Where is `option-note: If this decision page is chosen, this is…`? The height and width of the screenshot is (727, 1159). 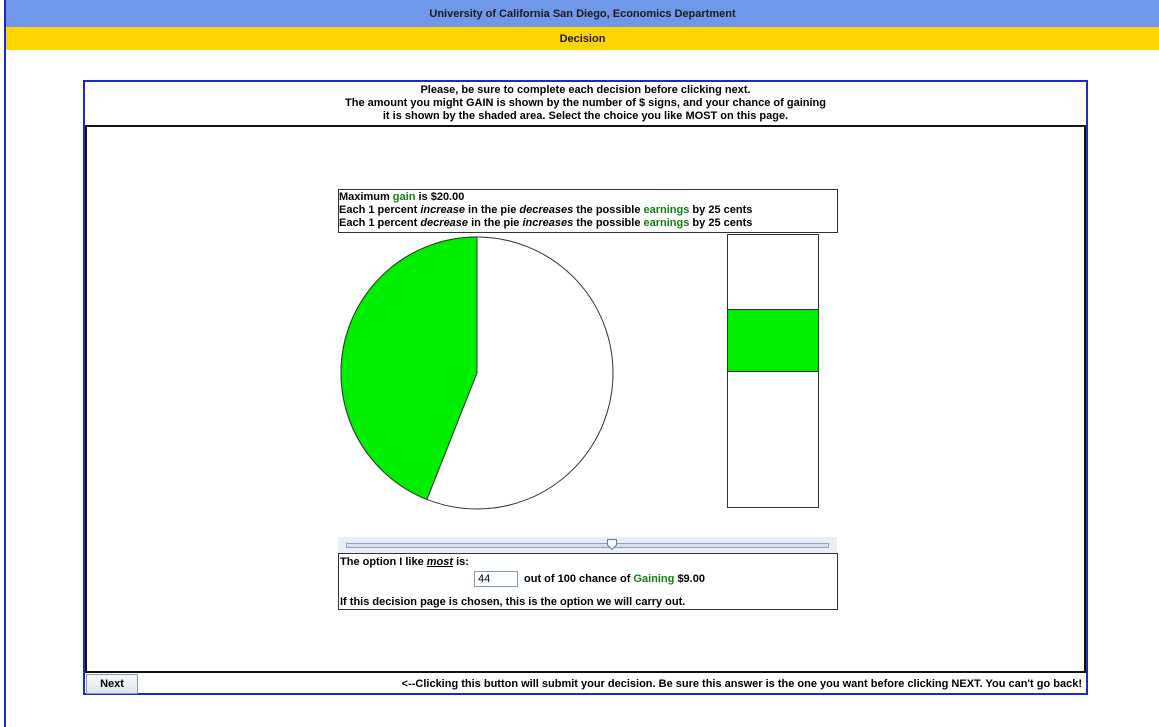 option-note: If this decision page is chosen, this is… is located at coordinates (513, 602).